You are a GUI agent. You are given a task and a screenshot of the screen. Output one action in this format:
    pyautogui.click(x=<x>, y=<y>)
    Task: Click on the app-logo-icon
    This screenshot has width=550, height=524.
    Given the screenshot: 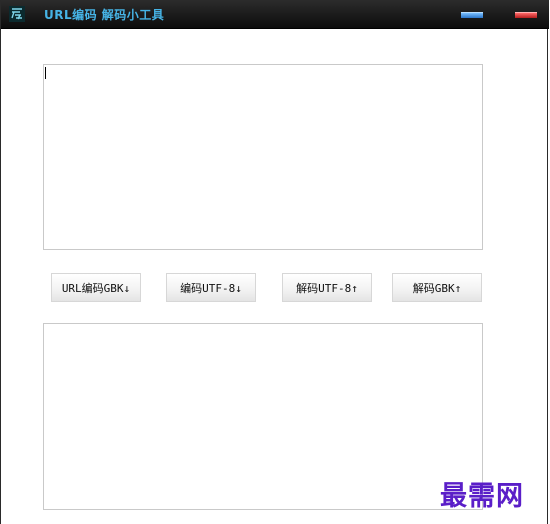 What is the action you would take?
    pyautogui.click(x=17, y=14)
    